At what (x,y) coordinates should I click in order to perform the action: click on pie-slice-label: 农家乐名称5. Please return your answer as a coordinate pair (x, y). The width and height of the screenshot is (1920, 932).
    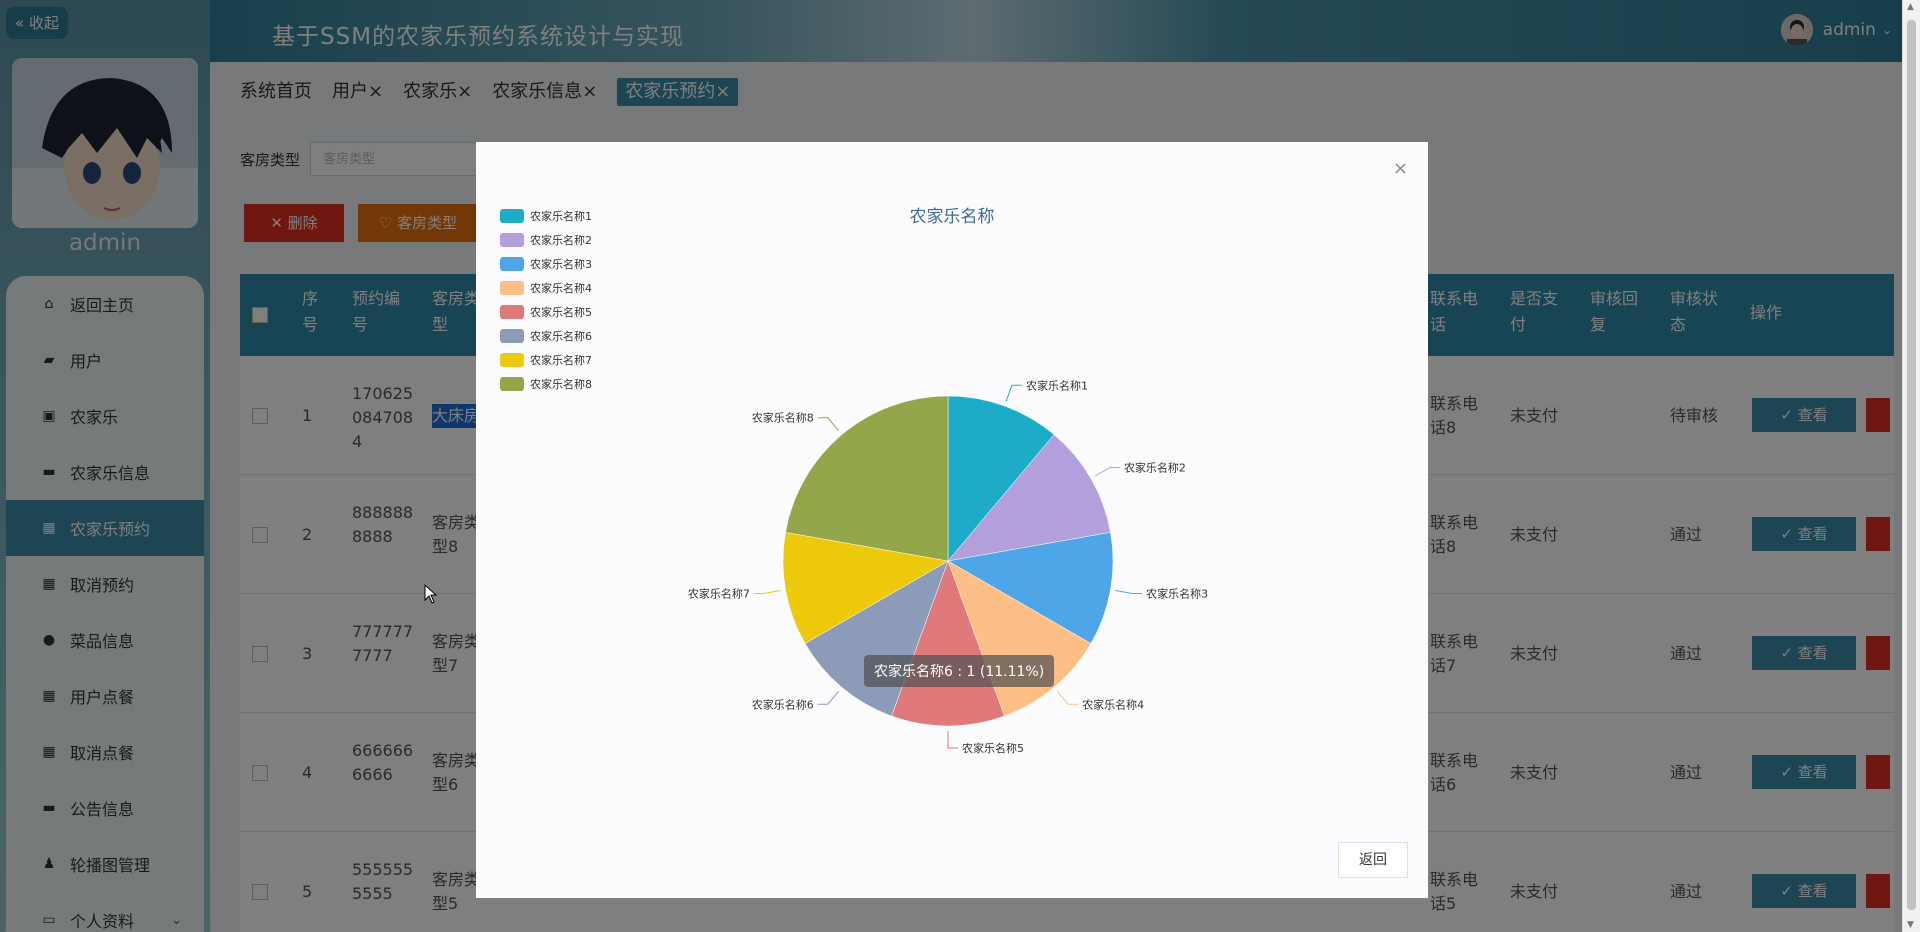
    Looking at the image, I should click on (993, 748).